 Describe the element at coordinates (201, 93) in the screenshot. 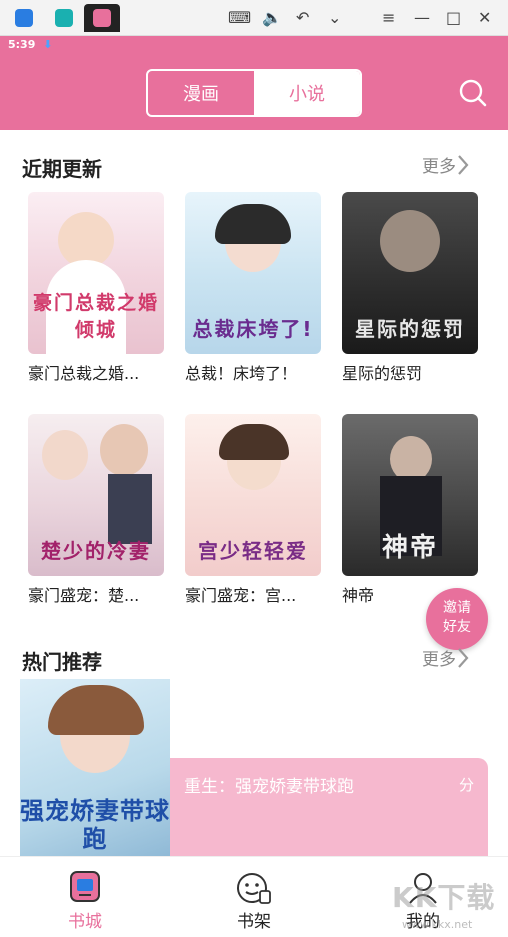

I see `tab-comic: 漫画` at that location.